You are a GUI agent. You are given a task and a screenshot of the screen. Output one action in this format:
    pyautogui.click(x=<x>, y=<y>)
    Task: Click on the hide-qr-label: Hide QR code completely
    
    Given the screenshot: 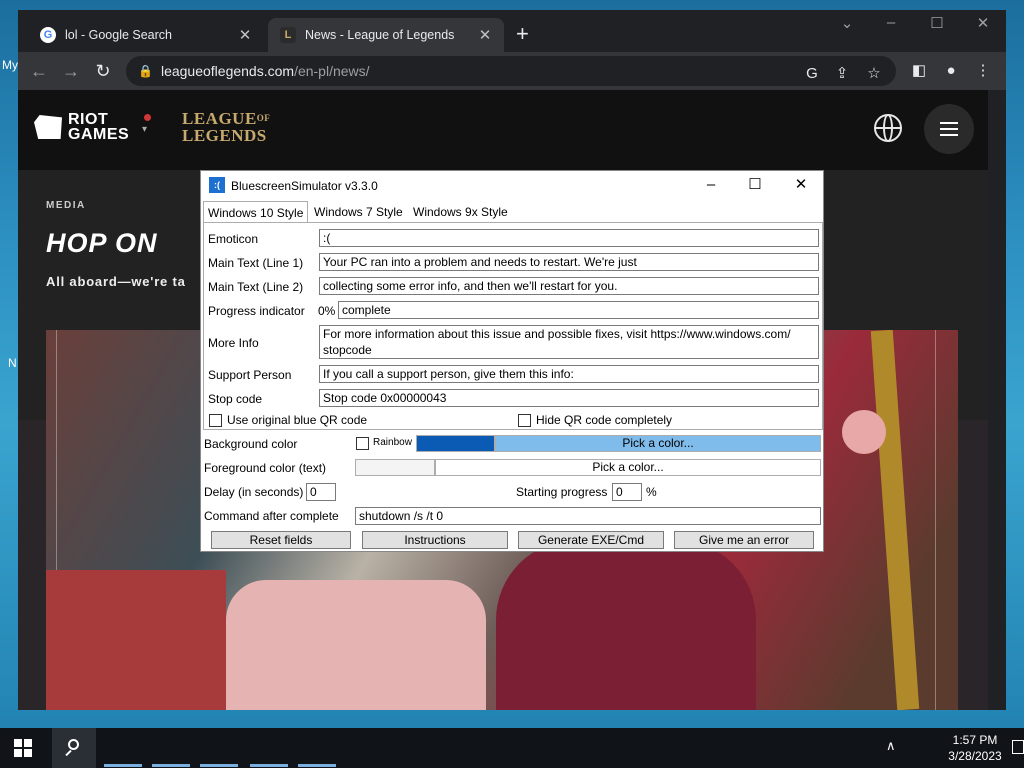 What is the action you would take?
    pyautogui.click(x=604, y=420)
    